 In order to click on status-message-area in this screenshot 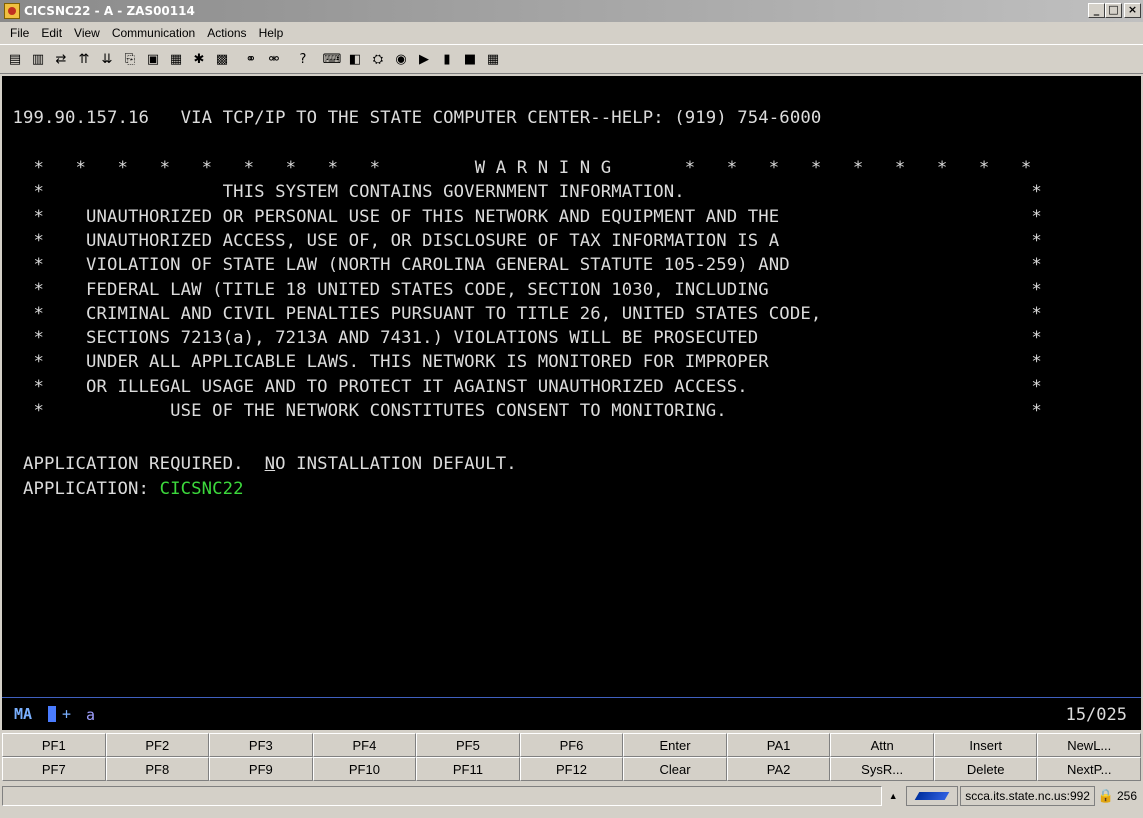, I will do `click(442, 796)`.